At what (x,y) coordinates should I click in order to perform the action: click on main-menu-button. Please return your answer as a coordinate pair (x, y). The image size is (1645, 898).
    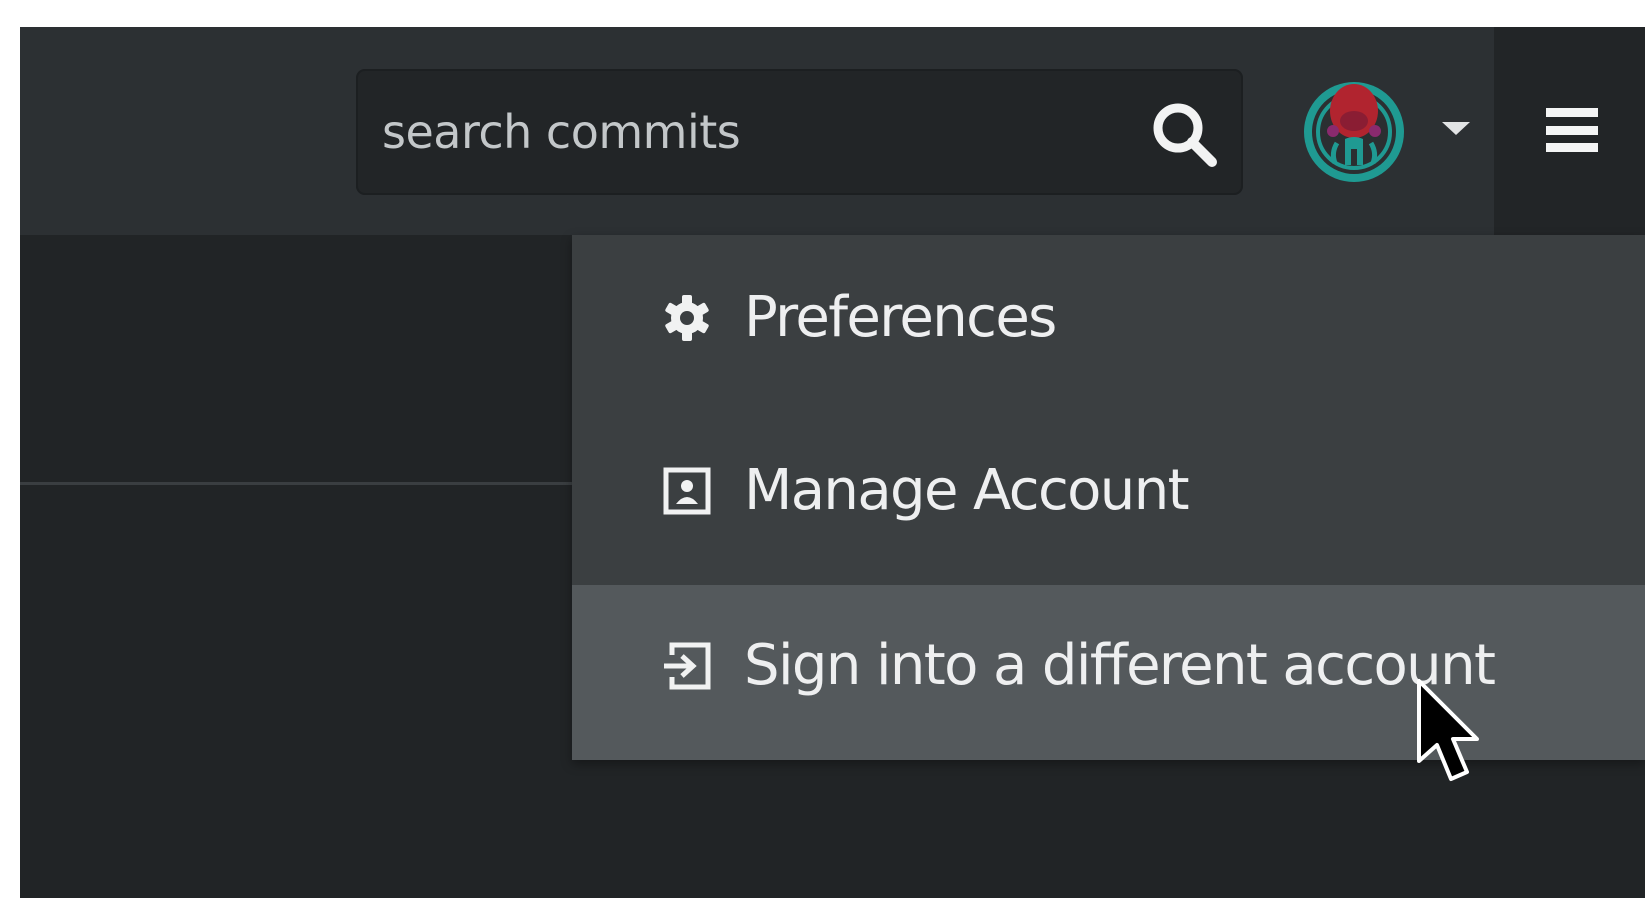
    Looking at the image, I should click on (1569, 131).